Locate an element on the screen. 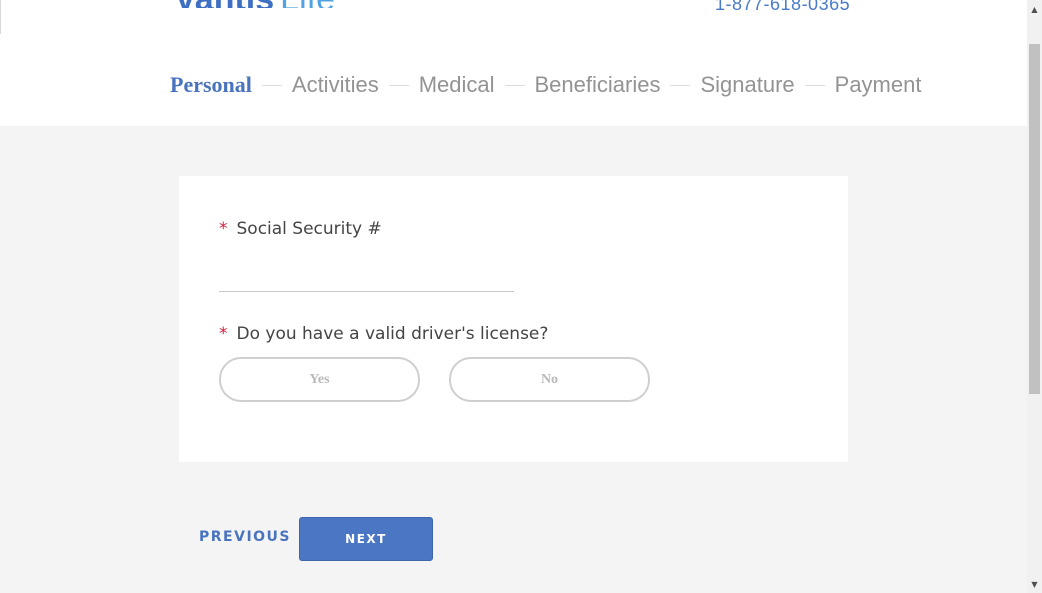 This screenshot has width=1042, height=593. yes-button-label: Yes is located at coordinates (319, 379).